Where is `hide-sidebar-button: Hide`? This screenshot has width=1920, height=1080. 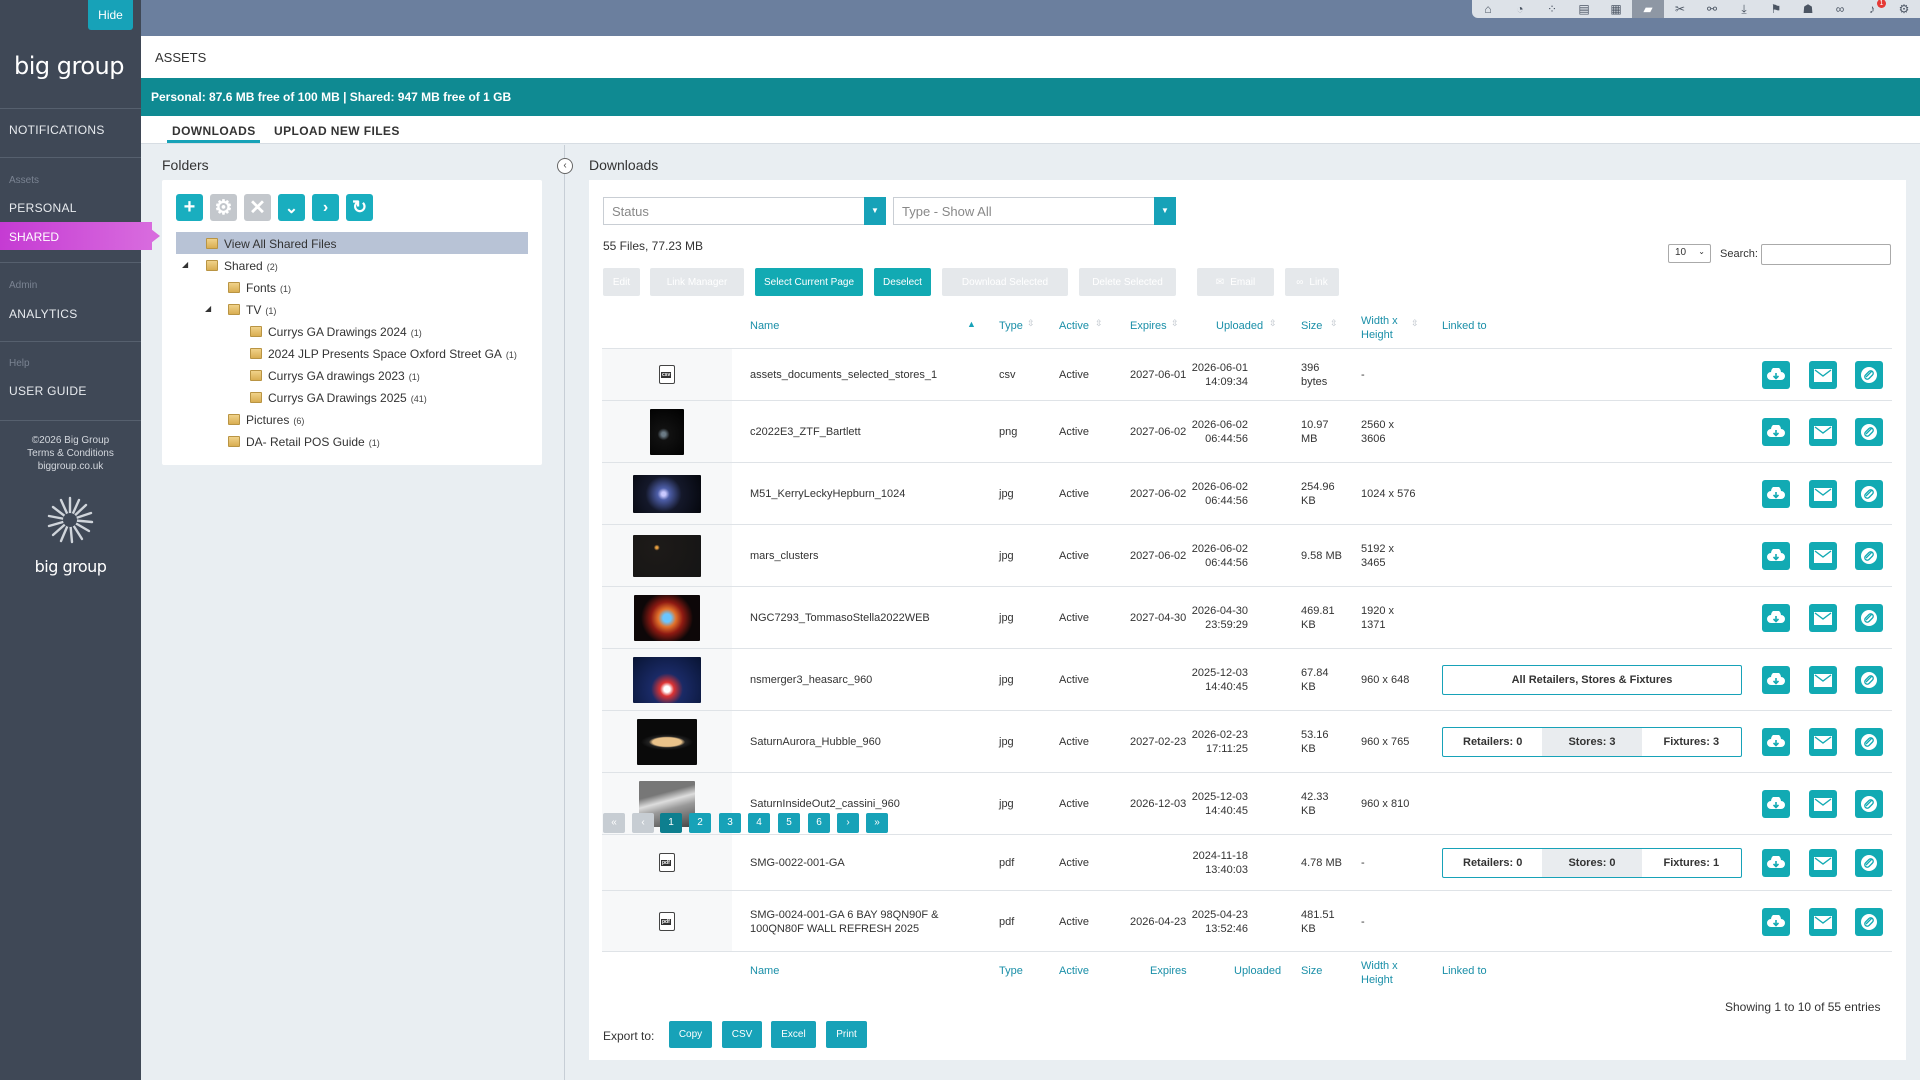 hide-sidebar-button: Hide is located at coordinates (110, 15).